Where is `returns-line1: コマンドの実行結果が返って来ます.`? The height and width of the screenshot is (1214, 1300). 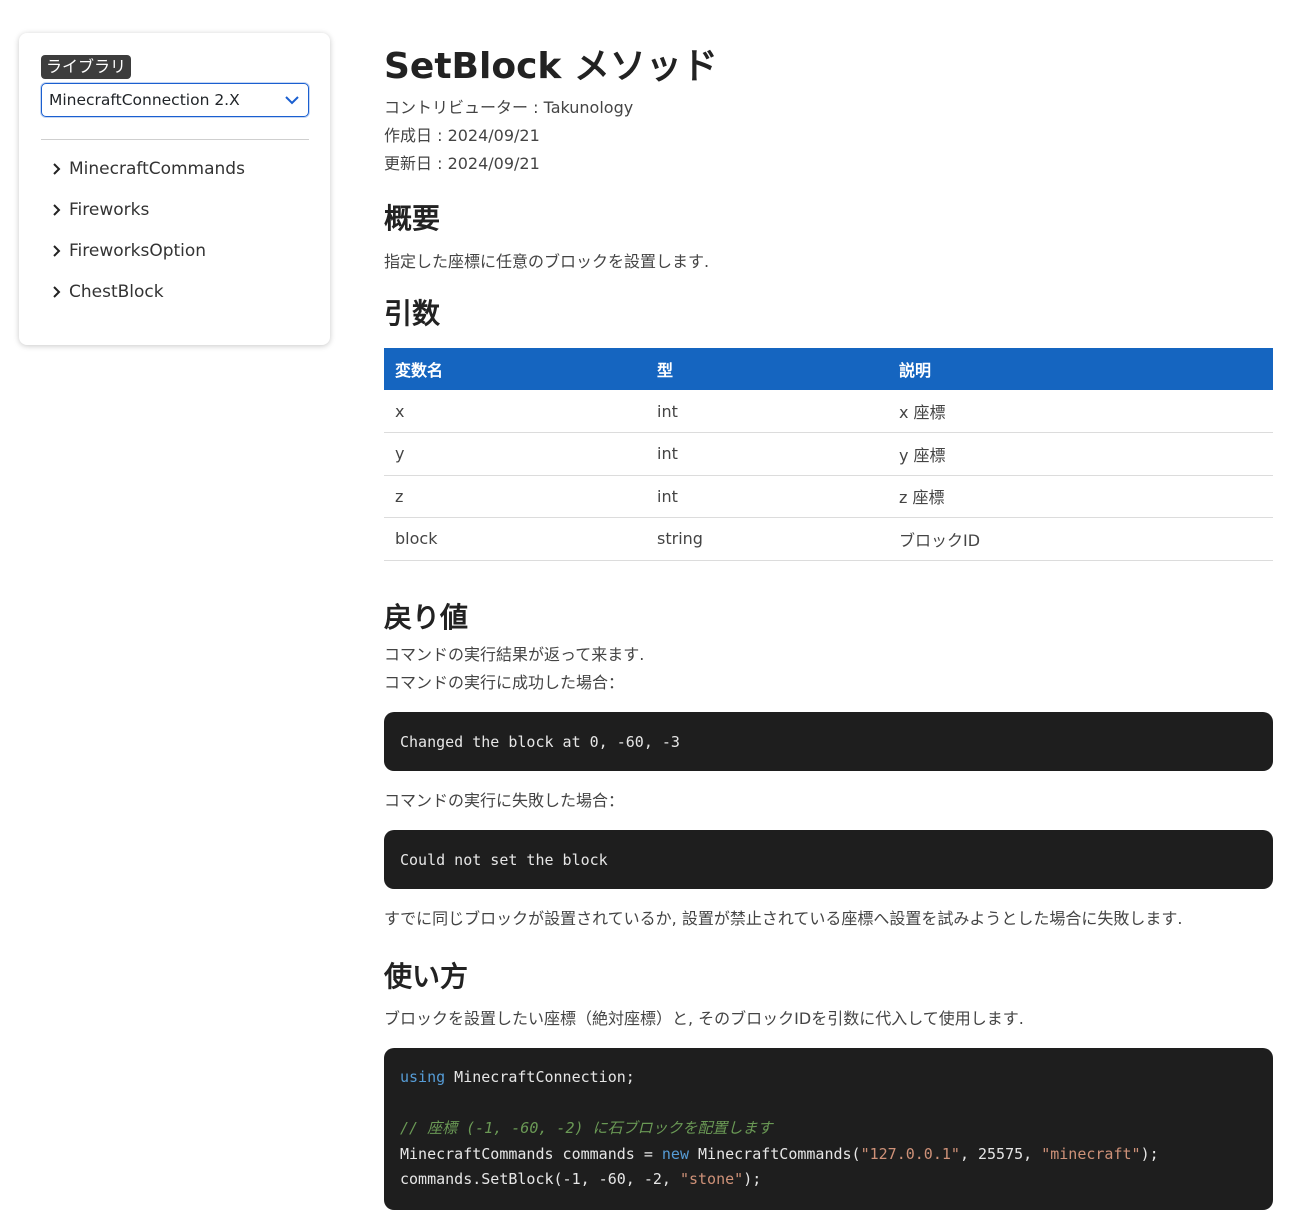
returns-line1: コマンドの実行結果が返って来ます. is located at coordinates (514, 654).